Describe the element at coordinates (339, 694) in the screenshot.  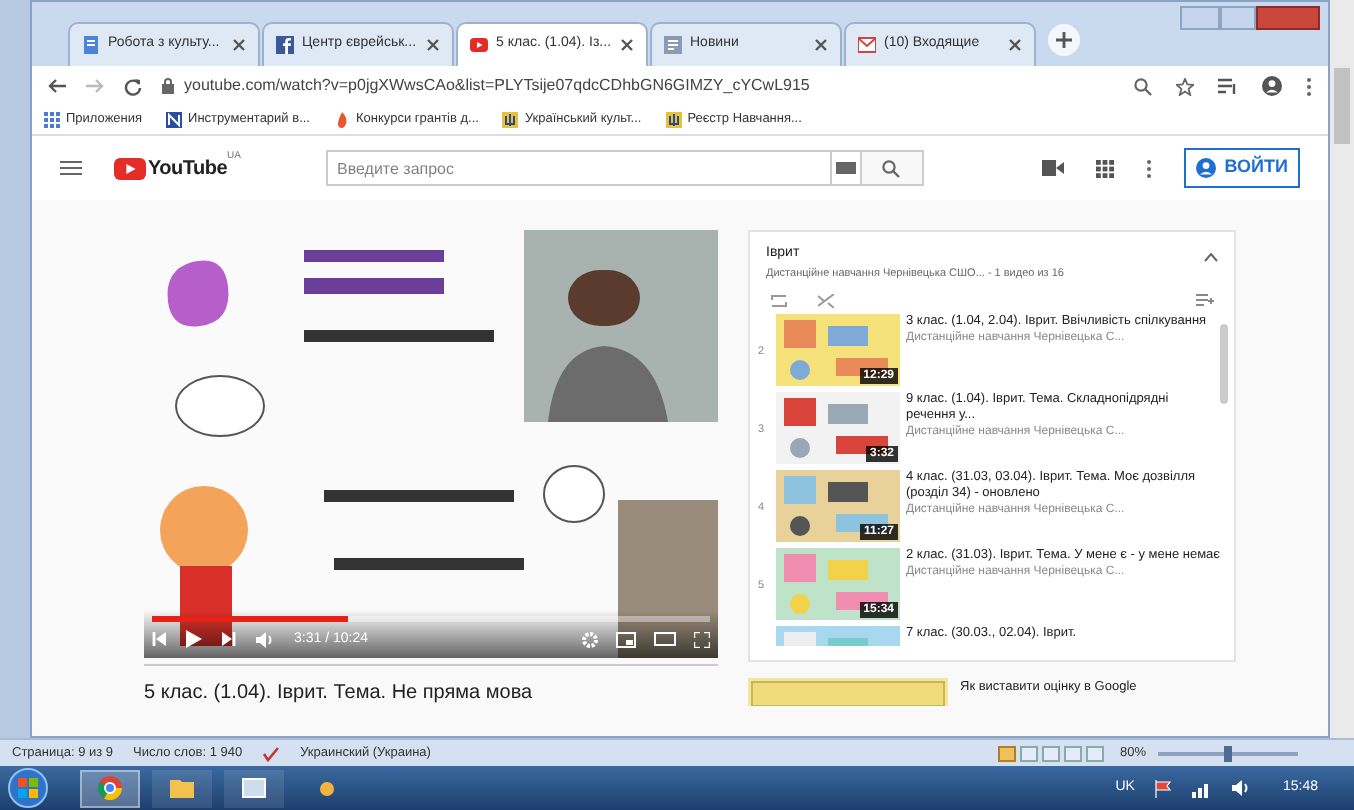
I see `video-title: 5 клас. (1.04). Іврит. Тема. Не пряма мова` at that location.